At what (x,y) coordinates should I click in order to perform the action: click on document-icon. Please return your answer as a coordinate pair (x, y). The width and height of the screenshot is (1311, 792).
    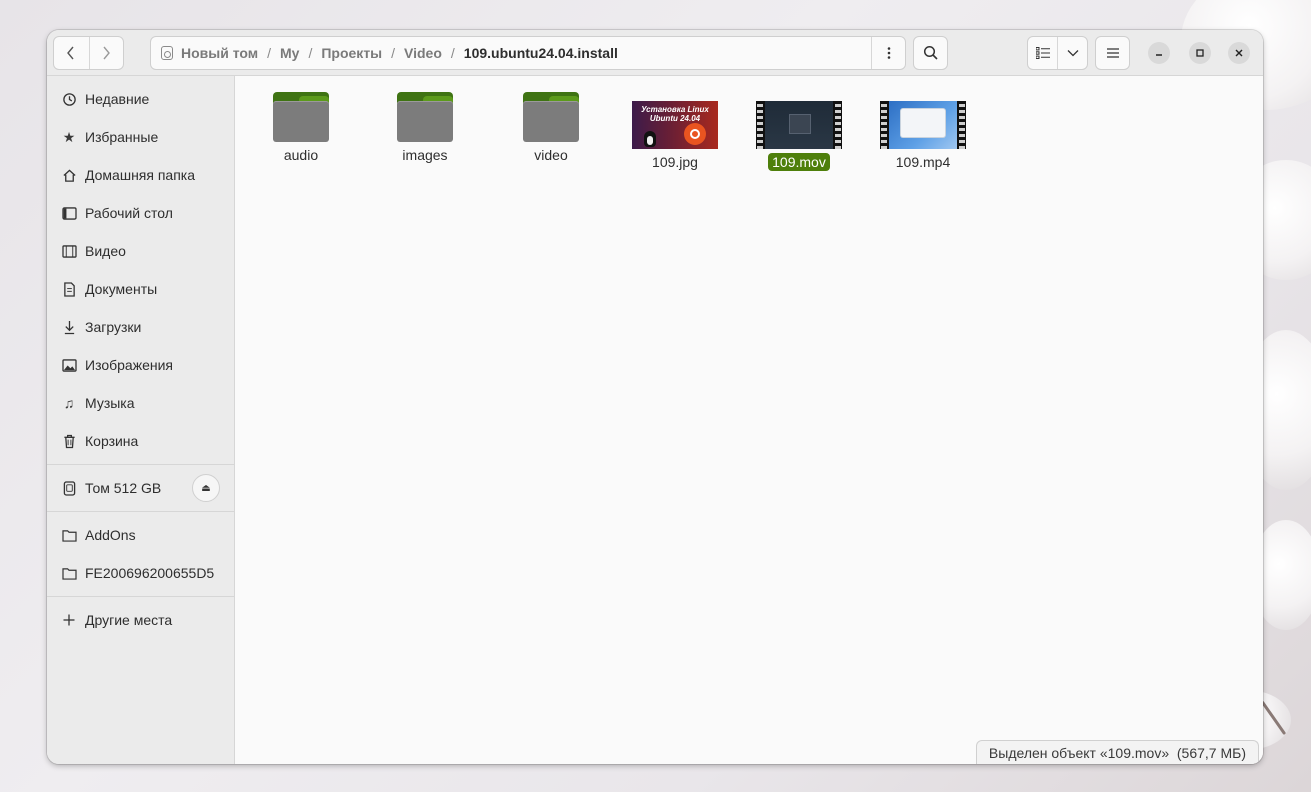
    Looking at the image, I should click on (69, 289).